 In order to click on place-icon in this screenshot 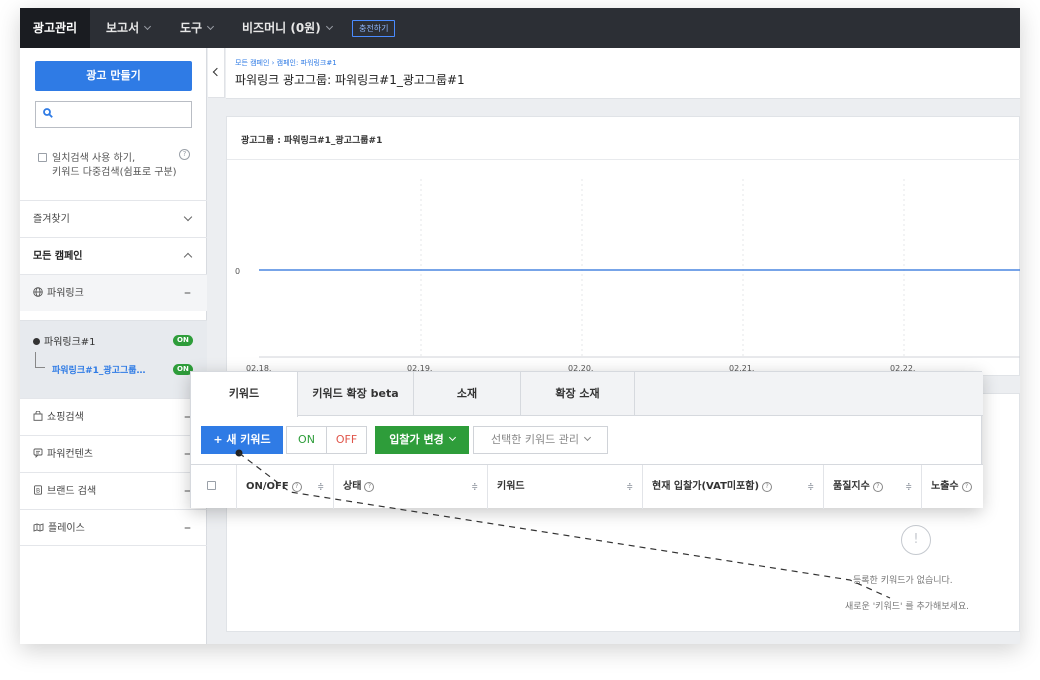, I will do `click(38, 527)`.